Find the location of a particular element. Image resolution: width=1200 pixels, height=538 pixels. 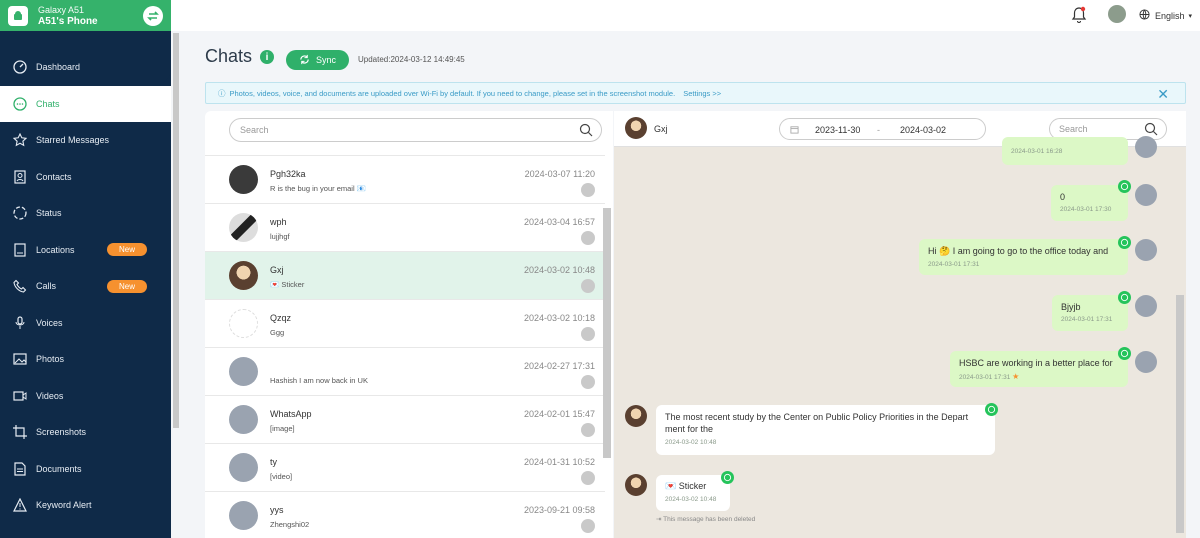

list-search-input: Search is located at coordinates (415, 130).